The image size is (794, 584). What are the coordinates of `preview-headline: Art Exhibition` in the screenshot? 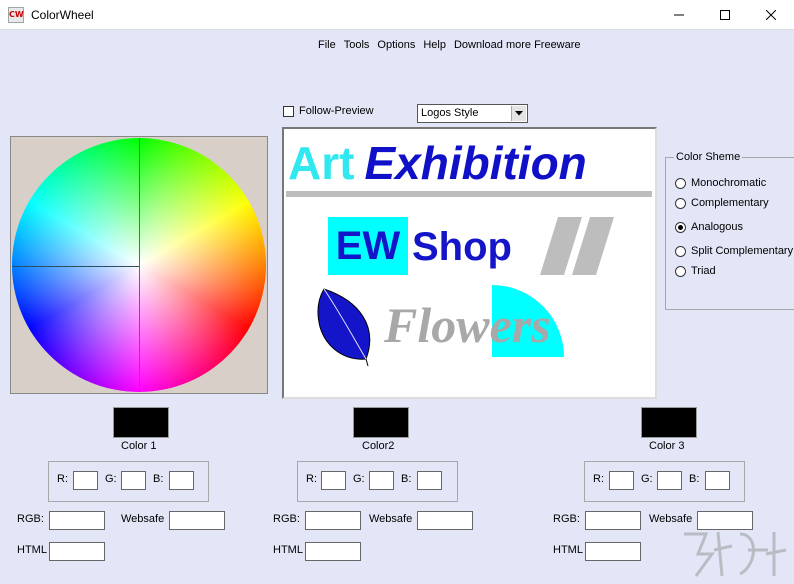 It's located at (437, 163).